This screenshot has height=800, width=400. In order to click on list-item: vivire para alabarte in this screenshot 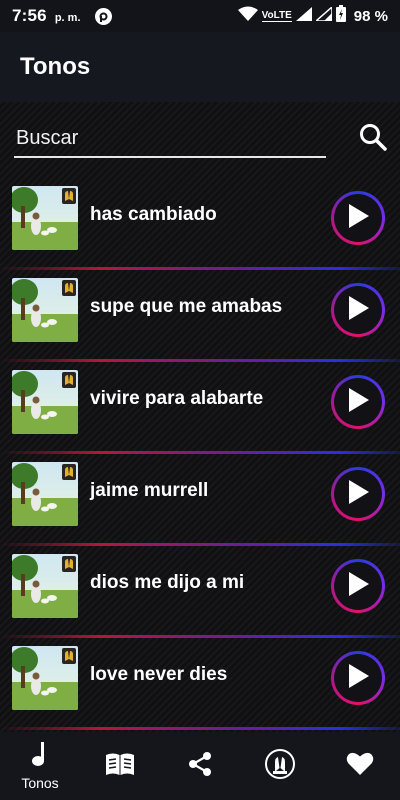, I will do `click(200, 408)`.